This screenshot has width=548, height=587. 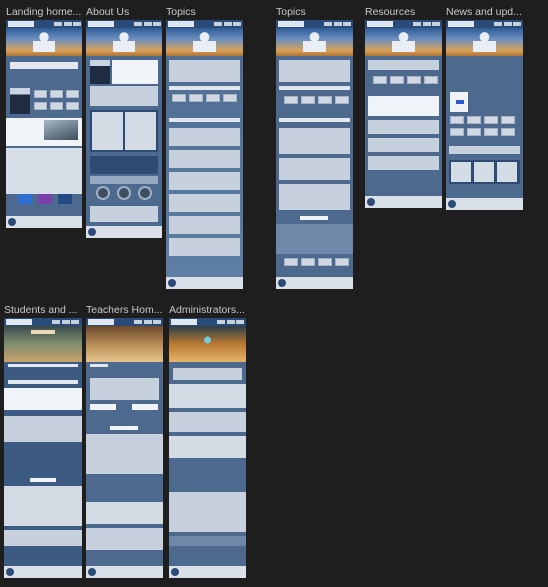 I want to click on frame-topics-1: Topics, so click(x=204, y=147).